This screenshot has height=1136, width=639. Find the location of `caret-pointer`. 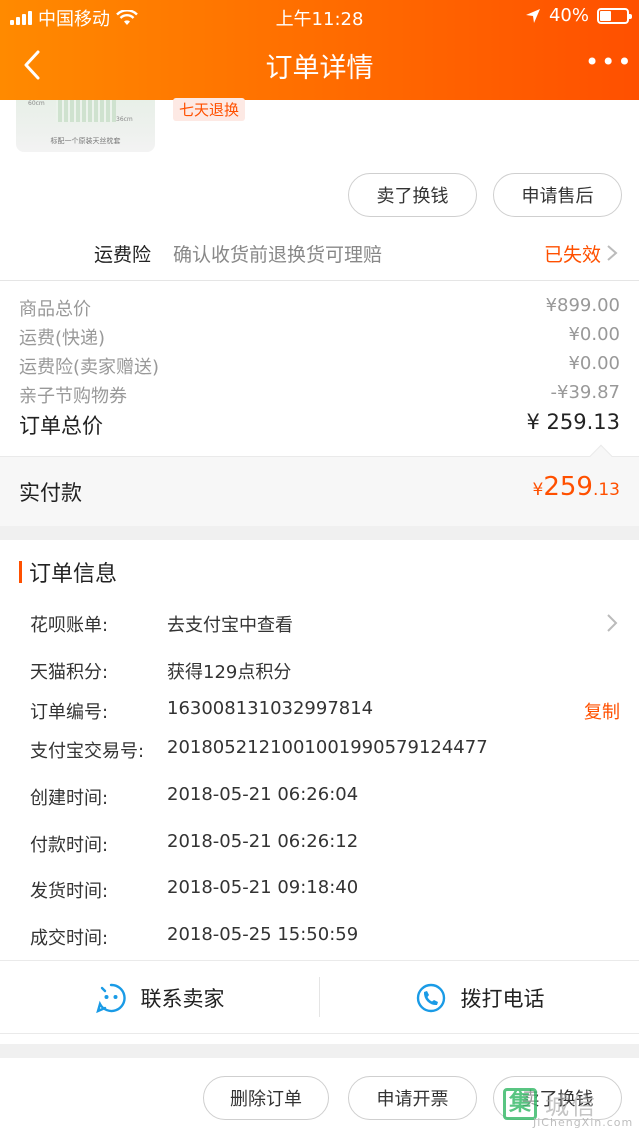

caret-pointer is located at coordinates (601, 456).